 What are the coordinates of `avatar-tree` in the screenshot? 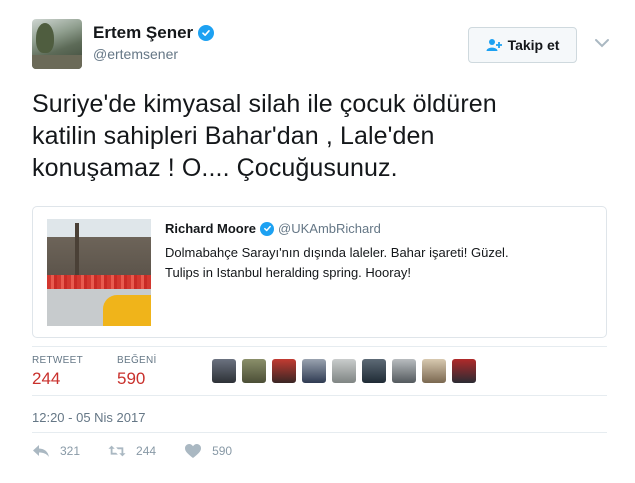 It's located at (45, 38).